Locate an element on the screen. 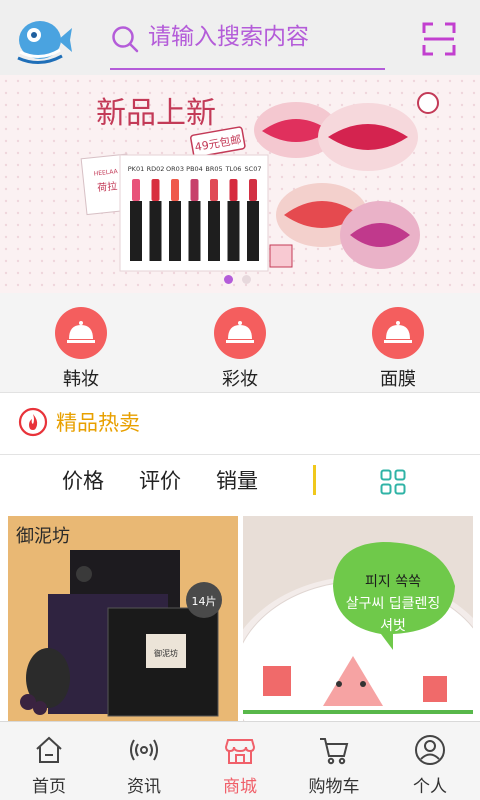 Image resolution: width=480 pixels, height=800 pixels. banner-headline: 新品上新 is located at coordinates (156, 113).